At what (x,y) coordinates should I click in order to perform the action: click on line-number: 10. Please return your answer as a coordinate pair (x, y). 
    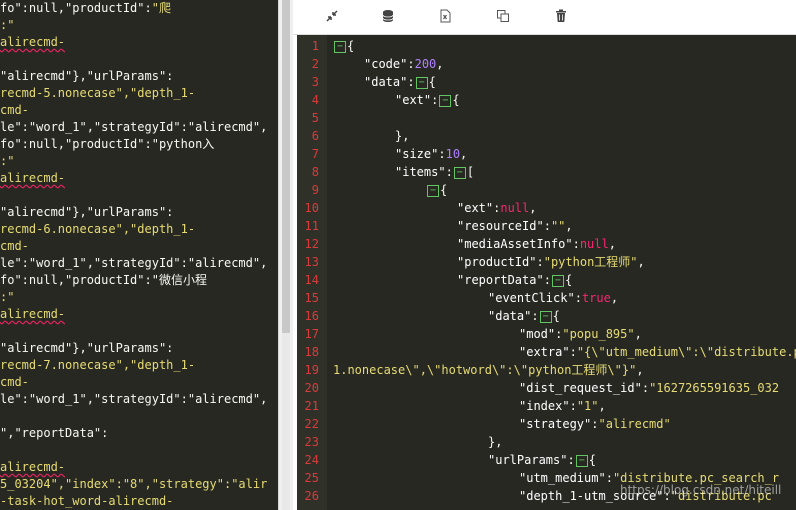
    Looking at the image, I should click on (311, 208).